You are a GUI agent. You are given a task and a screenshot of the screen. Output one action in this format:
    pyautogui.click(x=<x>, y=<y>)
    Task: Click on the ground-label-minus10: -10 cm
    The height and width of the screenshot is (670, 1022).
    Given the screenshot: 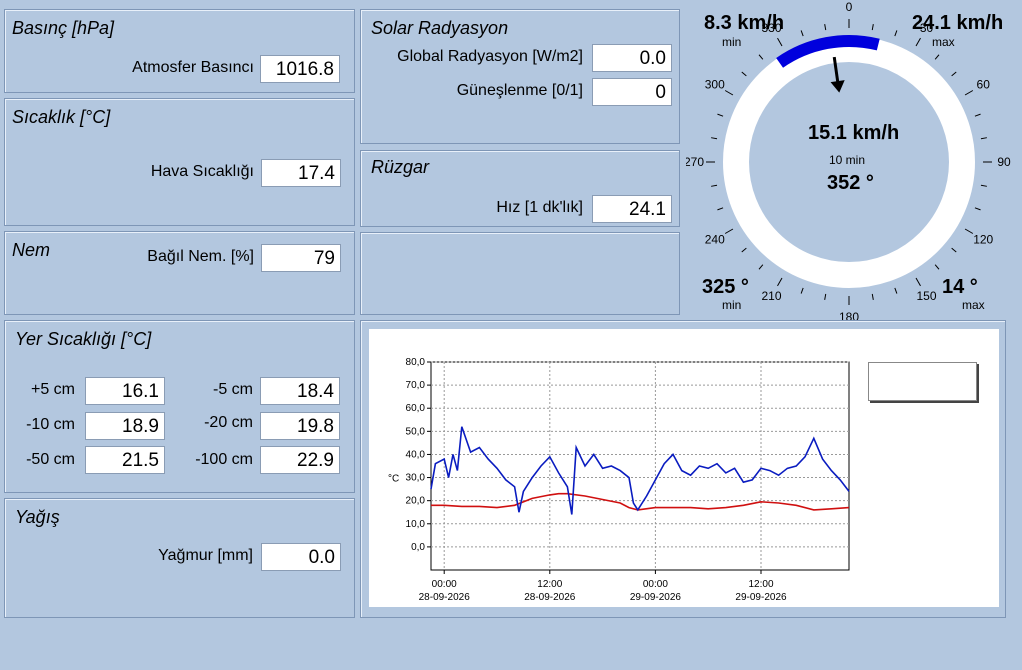 What is the action you would take?
    pyautogui.click(x=50, y=424)
    